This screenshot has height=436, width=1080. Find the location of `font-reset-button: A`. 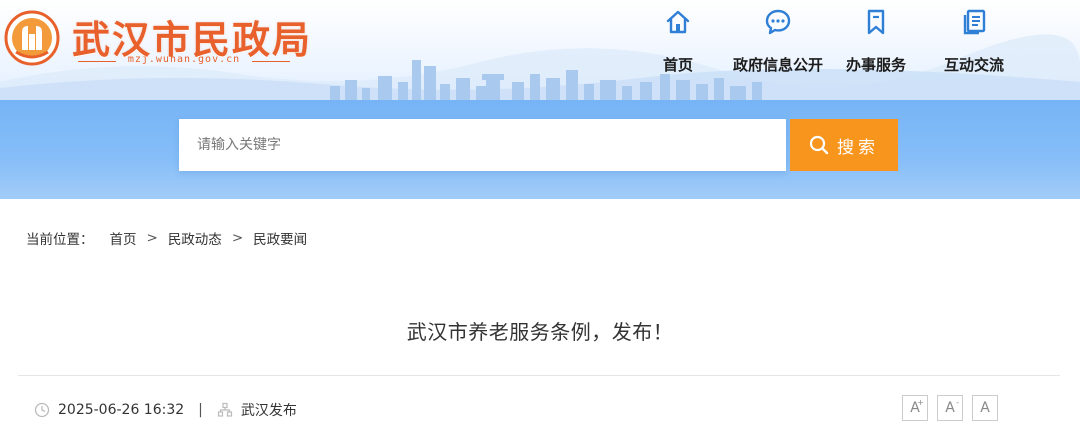

font-reset-button: A is located at coordinates (985, 408).